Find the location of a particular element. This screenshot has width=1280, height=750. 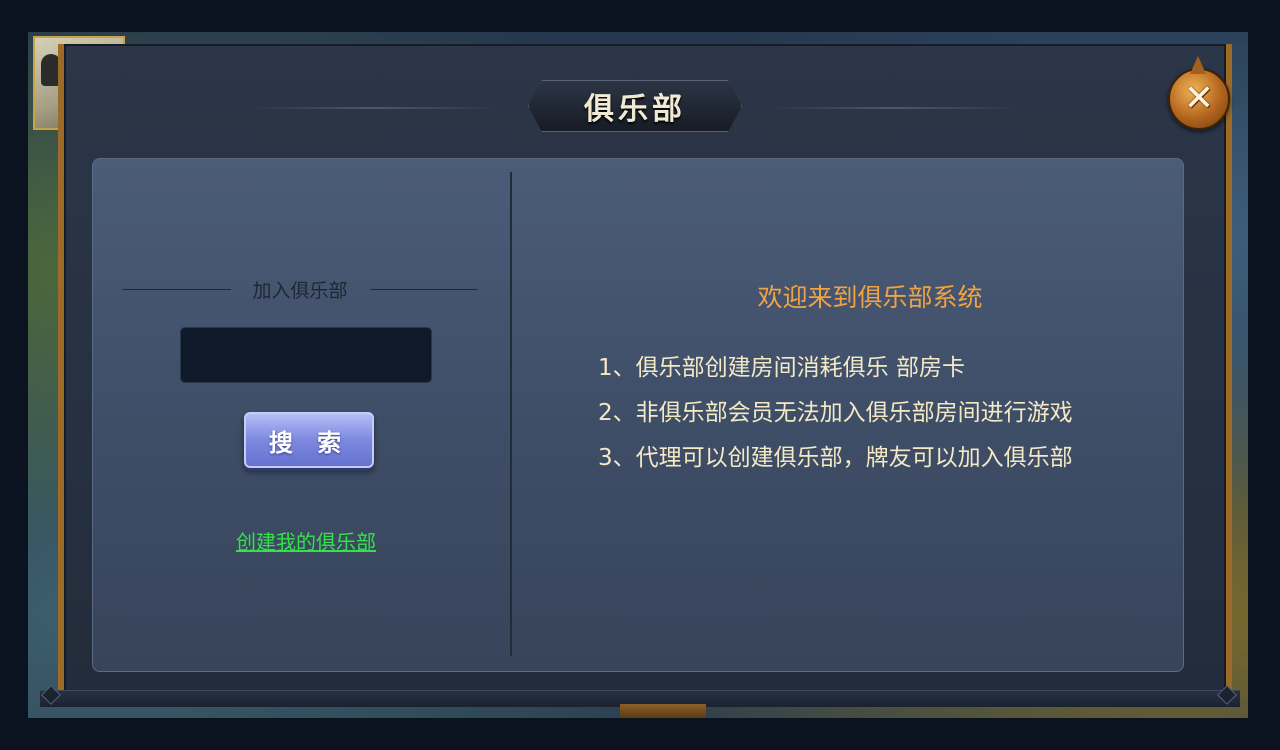

close-button: ✕ is located at coordinates (1199, 93).